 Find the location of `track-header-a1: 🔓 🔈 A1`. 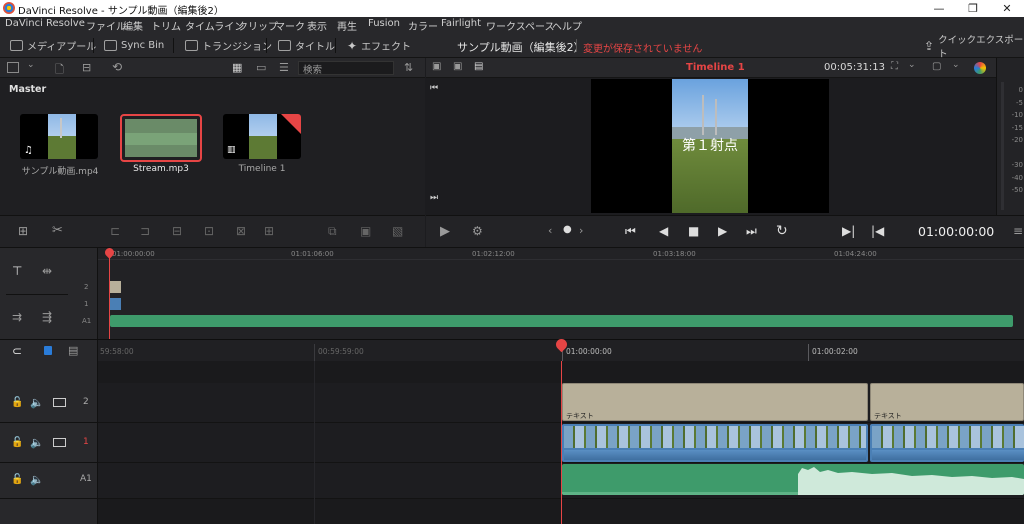

track-header-a1: 🔓 🔈 A1 is located at coordinates (49, 481).